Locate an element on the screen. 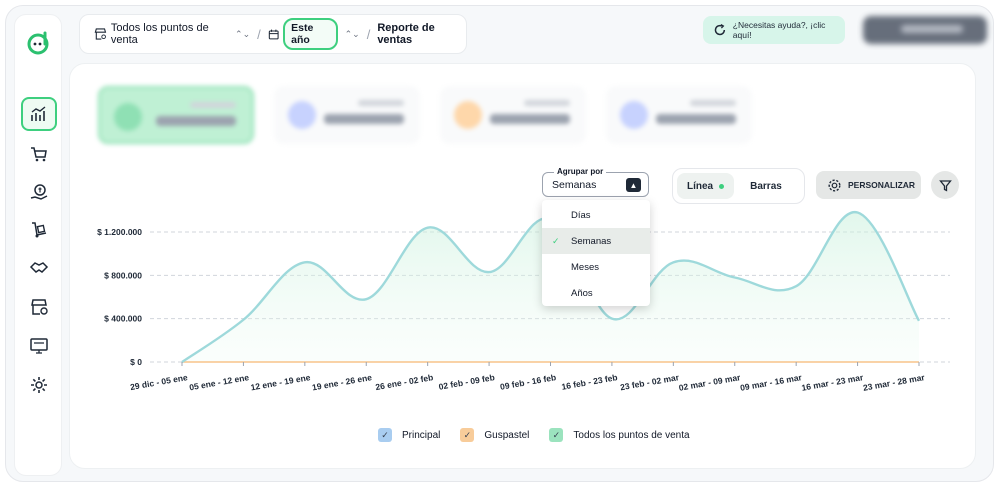 This screenshot has width=999, height=487. dropdown-option: ✓ Semanas is located at coordinates (596, 241).